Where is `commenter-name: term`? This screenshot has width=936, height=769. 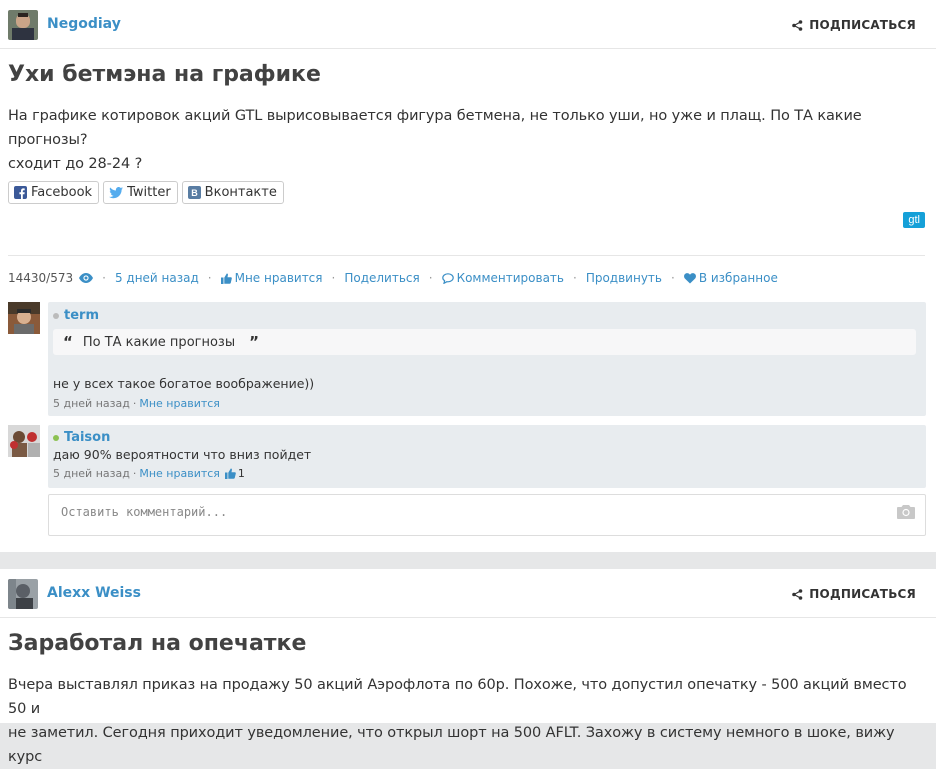
commenter-name: term is located at coordinates (76, 315).